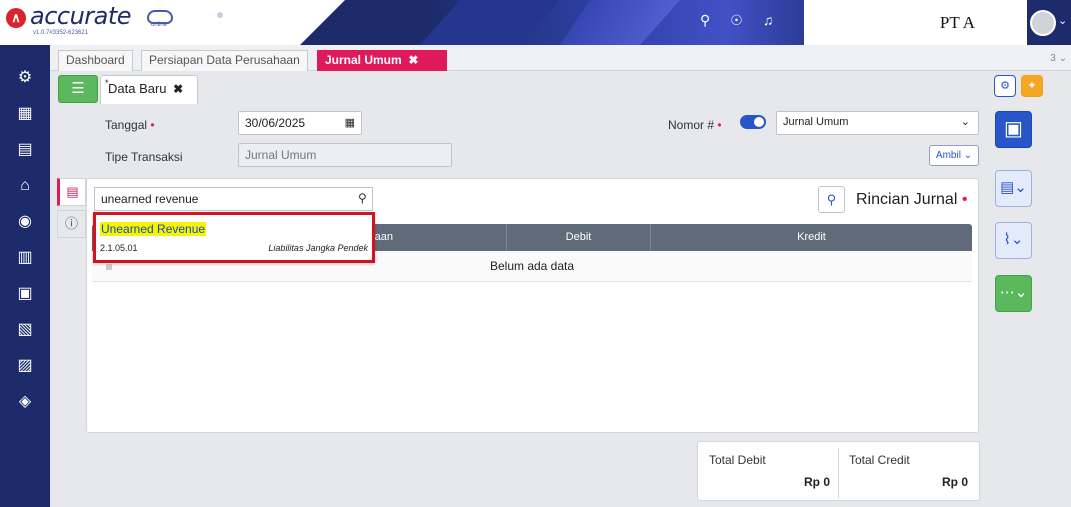 The width and height of the screenshot is (1071, 507). I want to click on tips-button: ✦, so click(1032, 86).